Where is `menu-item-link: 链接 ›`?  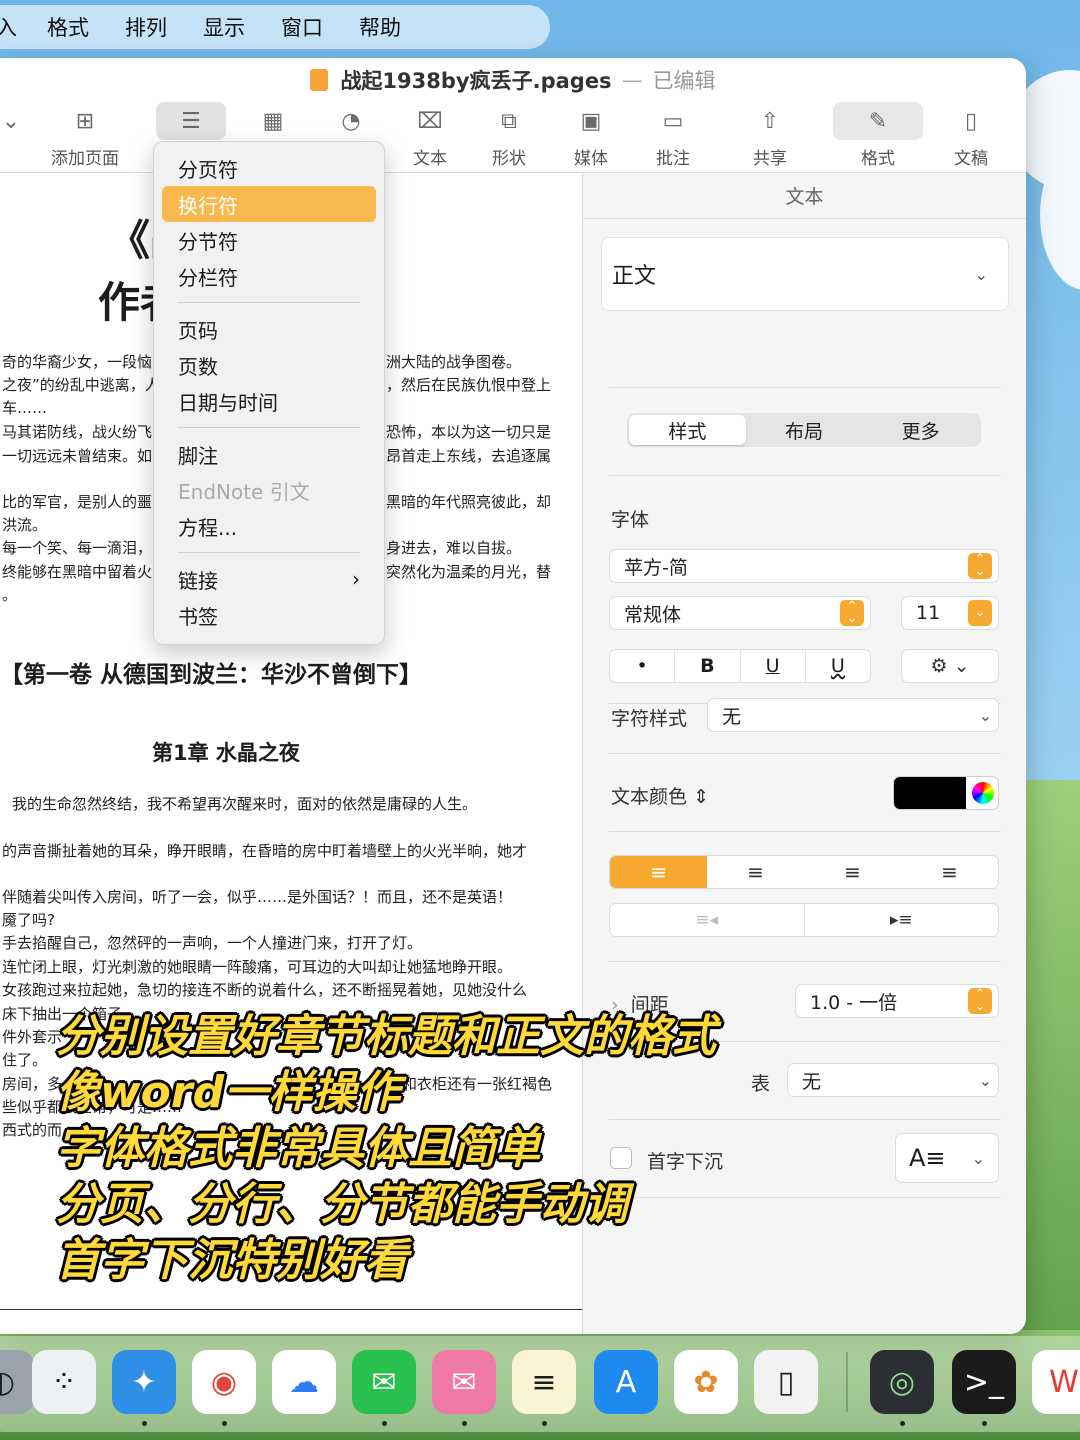 menu-item-link: 链接 › is located at coordinates (269, 579).